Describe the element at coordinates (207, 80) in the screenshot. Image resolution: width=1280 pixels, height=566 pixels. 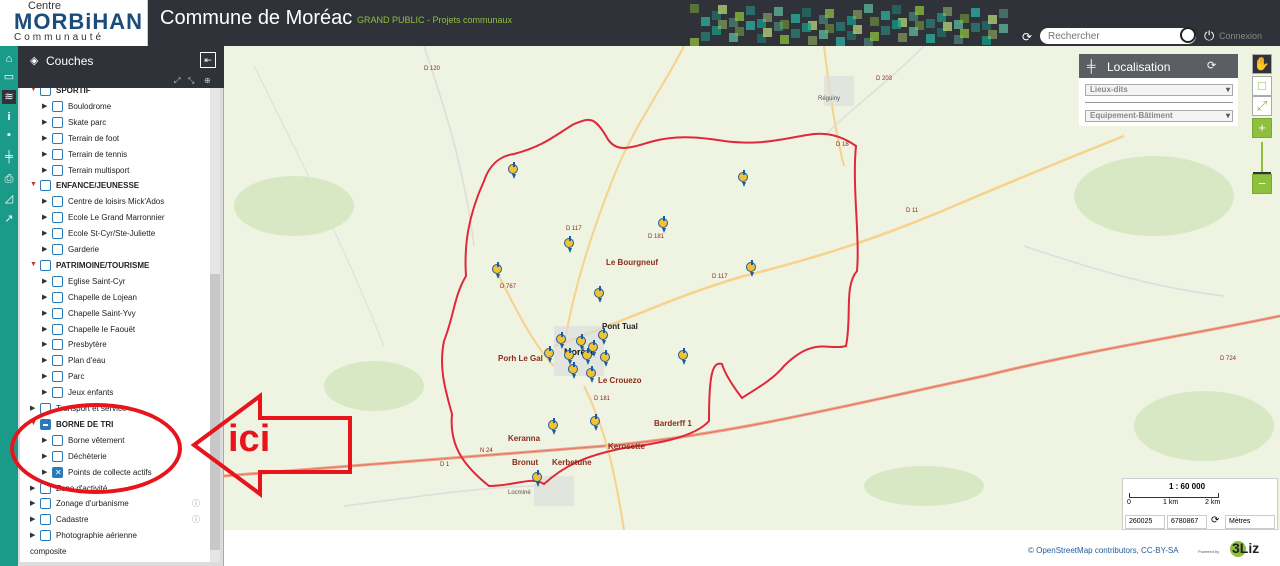
I see `zoom-layer-icon: ⊕` at that location.